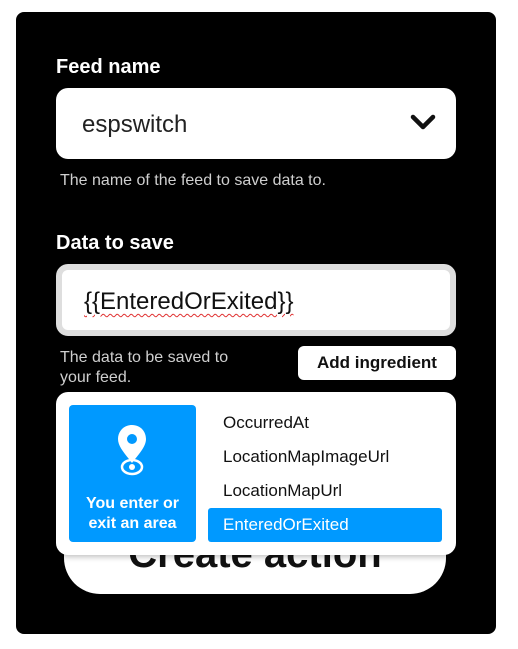 This screenshot has height=649, width=518. What do you see at coordinates (325, 457) in the screenshot?
I see `ingredient-item-location-map-image-url: LocationMapImageUrl` at bounding box center [325, 457].